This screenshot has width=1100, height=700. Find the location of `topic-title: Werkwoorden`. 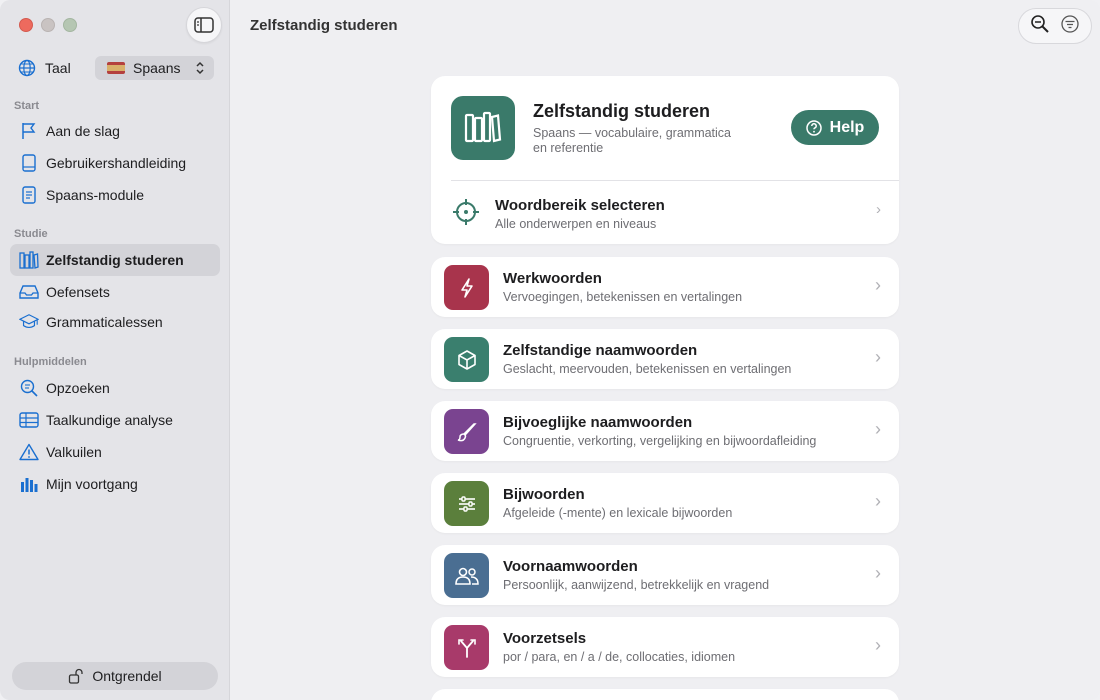

topic-title: Werkwoorden is located at coordinates (552, 278).